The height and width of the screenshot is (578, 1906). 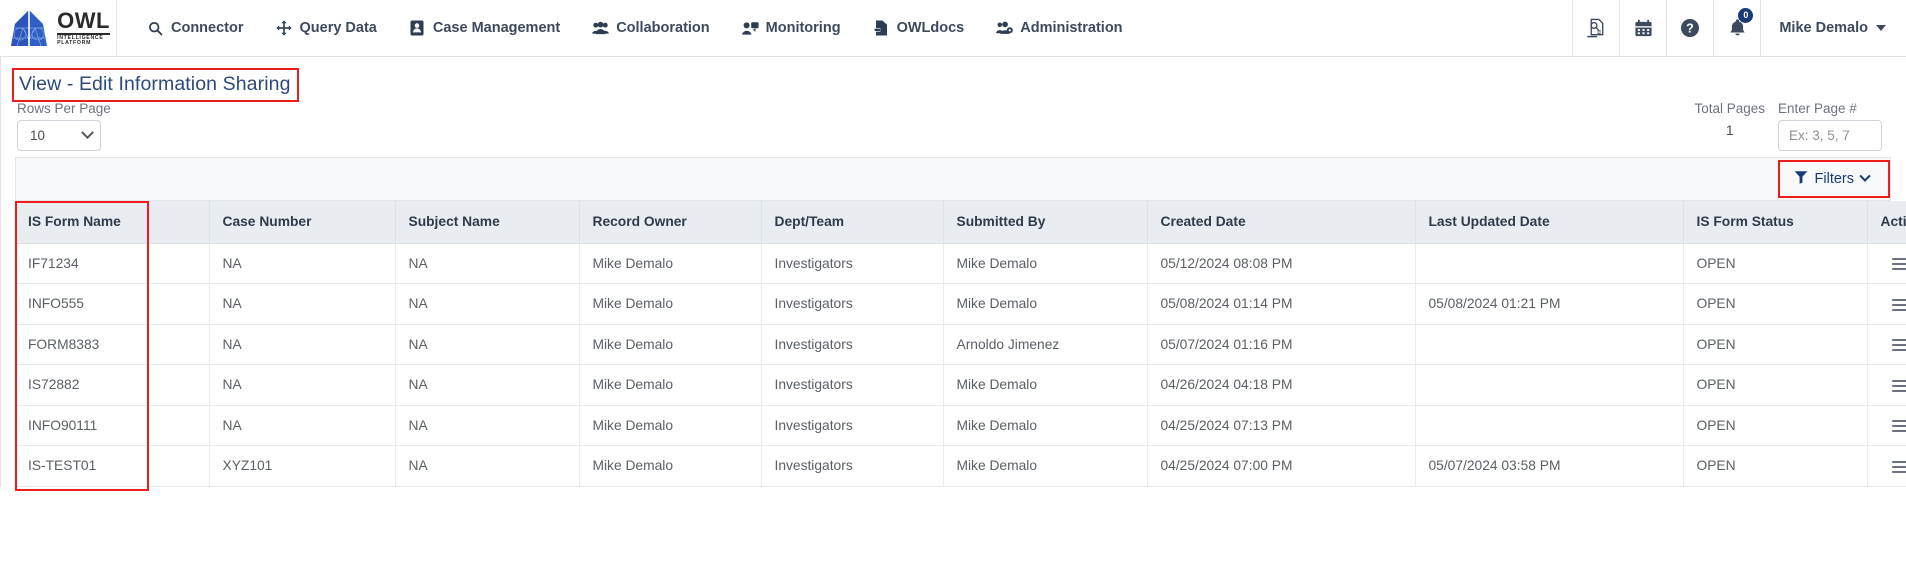 I want to click on enter-page-input, so click(x=1830, y=135).